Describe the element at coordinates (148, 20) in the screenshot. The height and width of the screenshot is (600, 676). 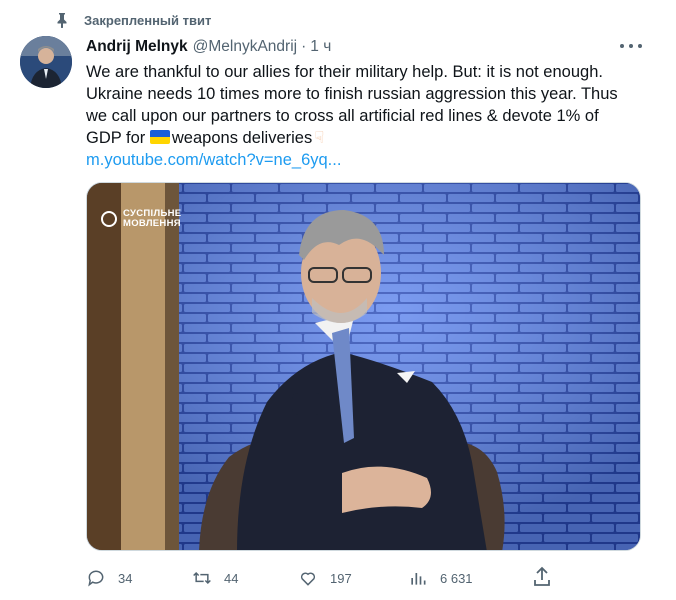
I see `pinned-label: Закрепленный твит` at that location.